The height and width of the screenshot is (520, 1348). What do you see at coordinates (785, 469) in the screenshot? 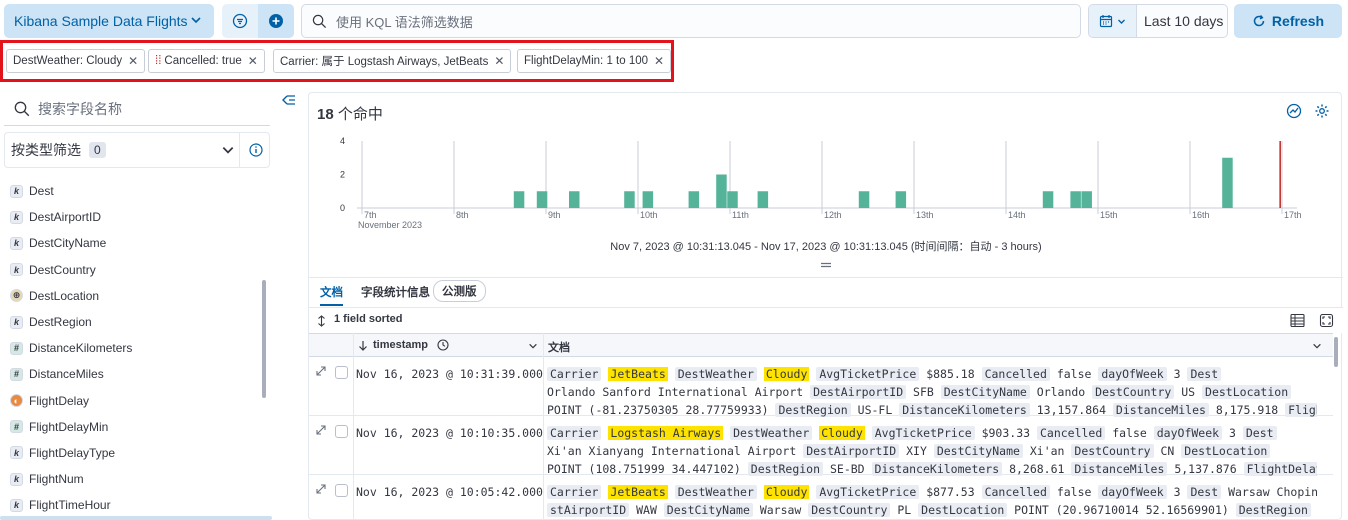
I see `doc-field-key: DestRegion` at bounding box center [785, 469].